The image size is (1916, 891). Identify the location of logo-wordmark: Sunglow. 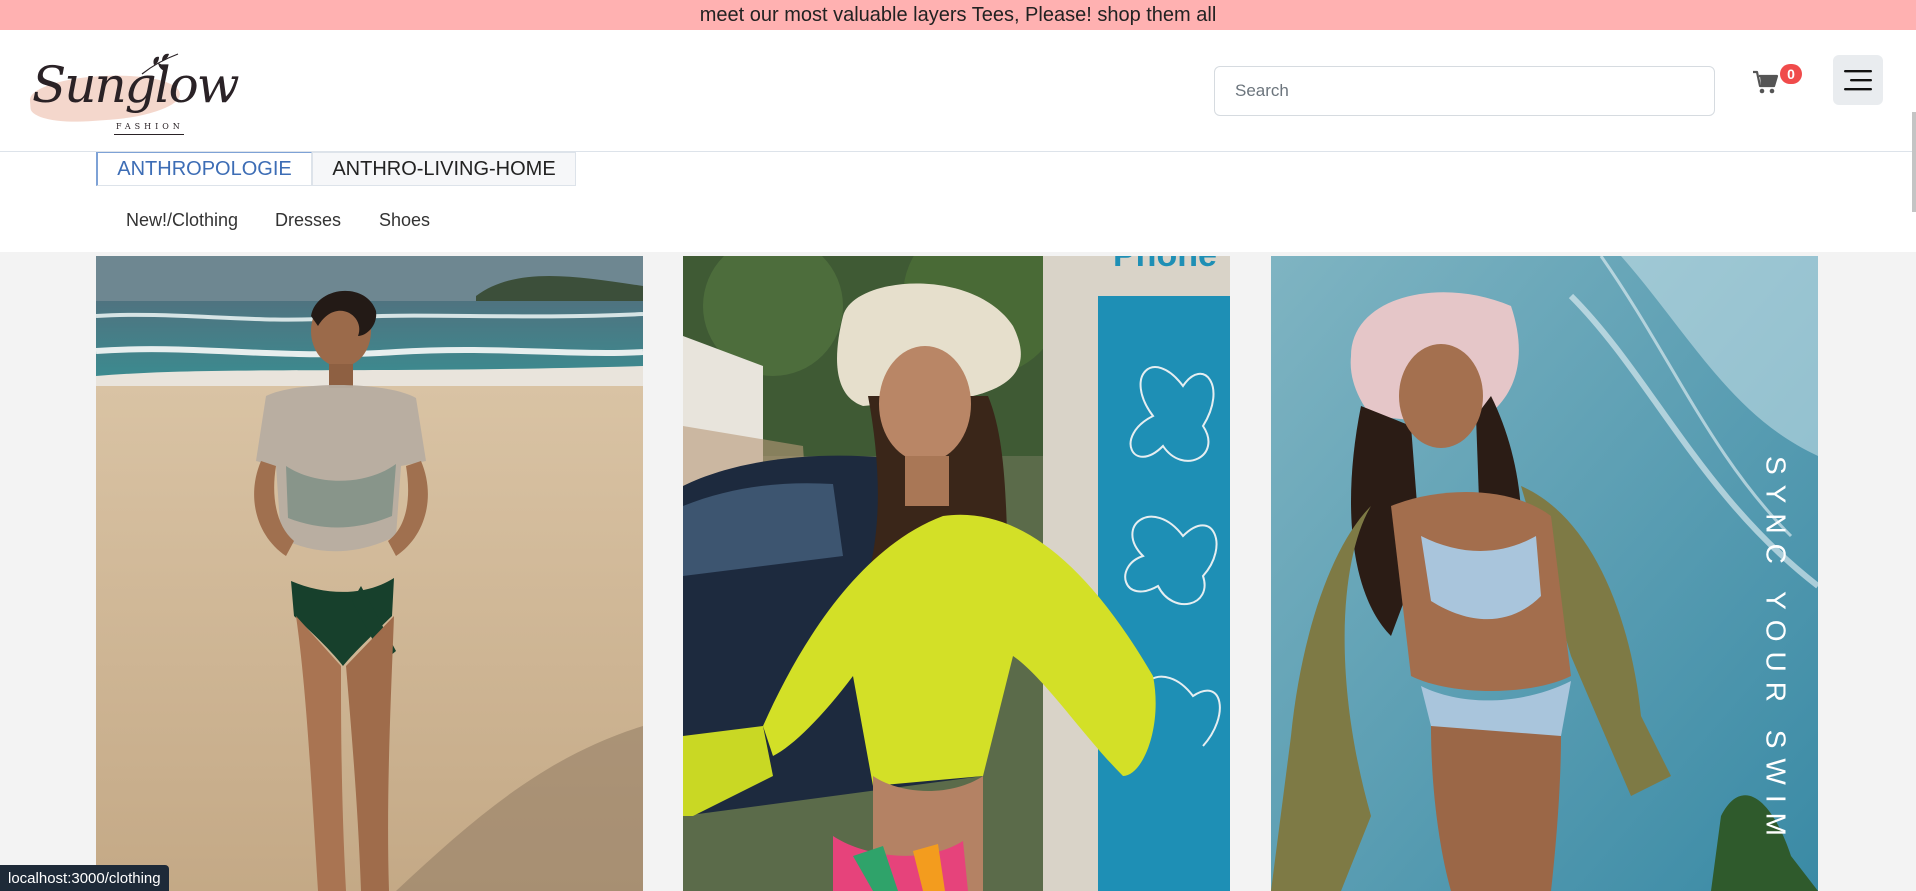
(136, 85).